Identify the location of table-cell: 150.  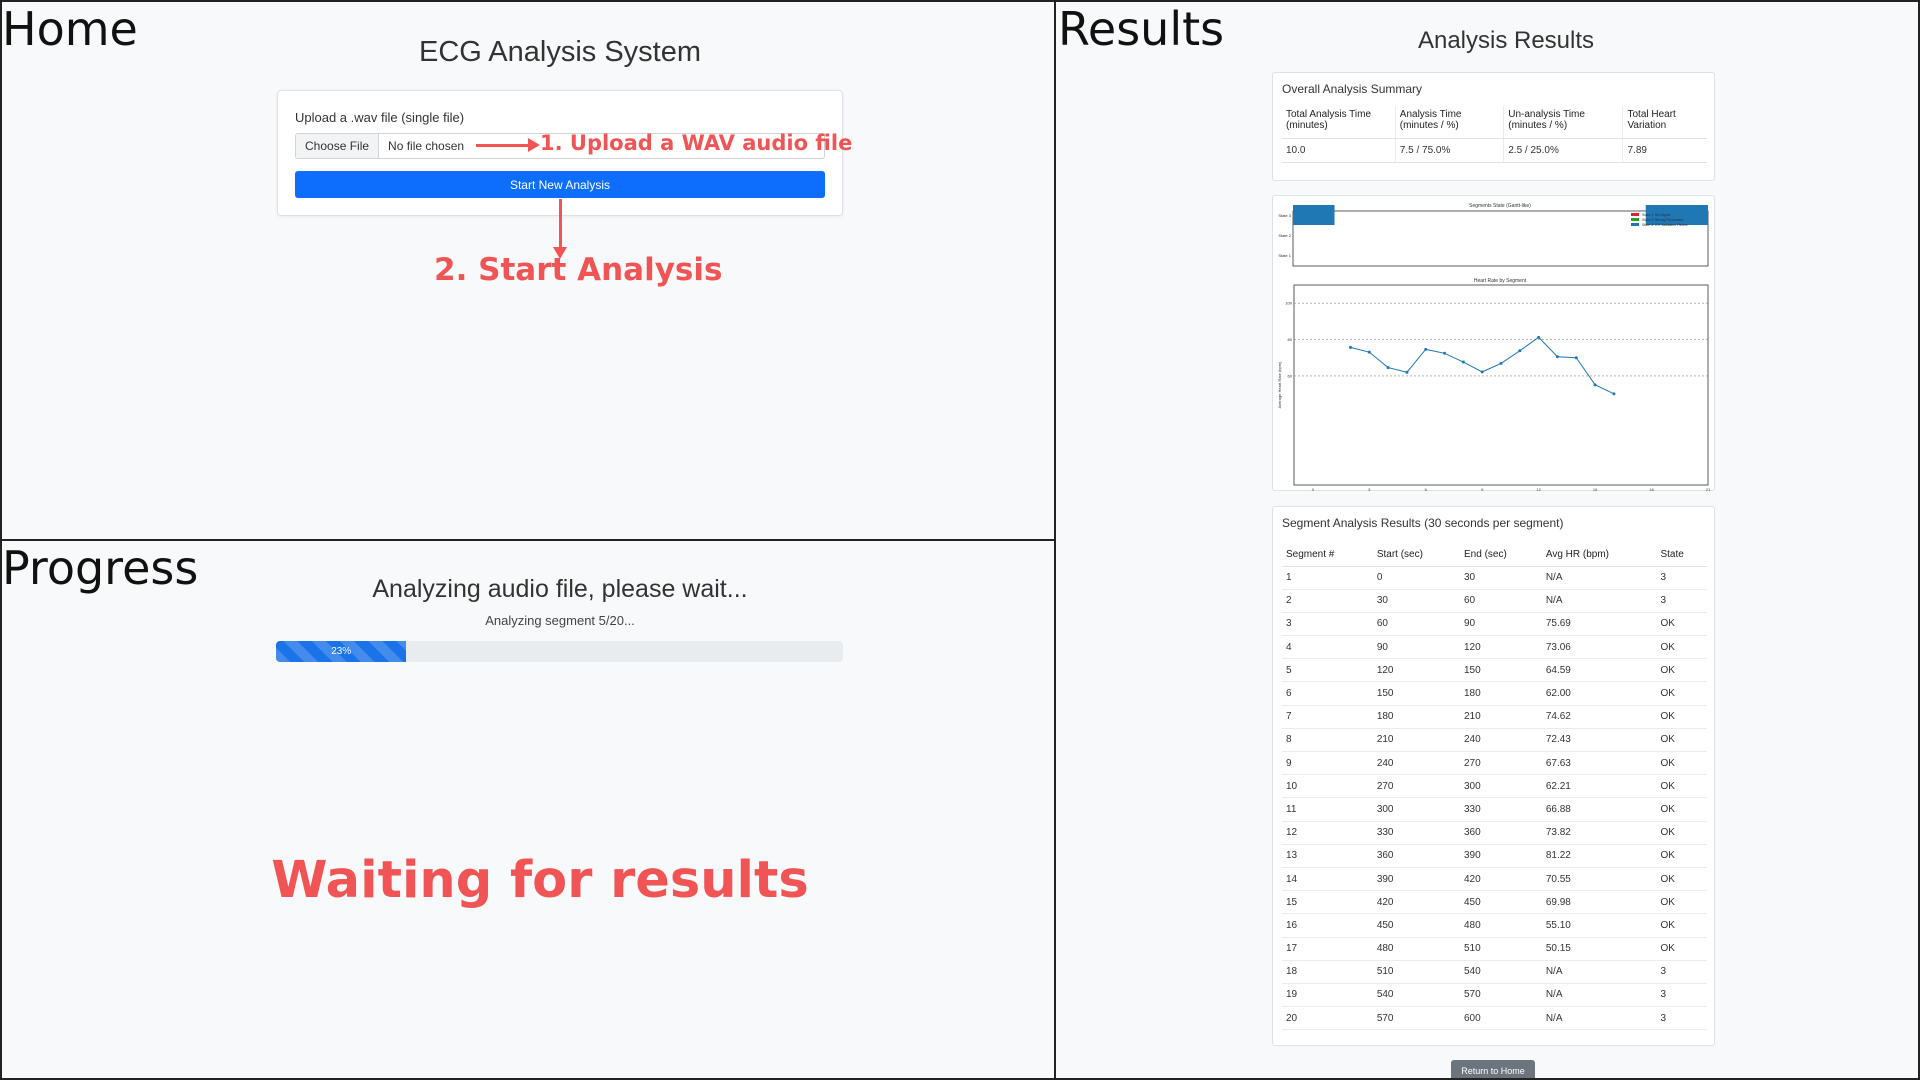
(1416, 693).